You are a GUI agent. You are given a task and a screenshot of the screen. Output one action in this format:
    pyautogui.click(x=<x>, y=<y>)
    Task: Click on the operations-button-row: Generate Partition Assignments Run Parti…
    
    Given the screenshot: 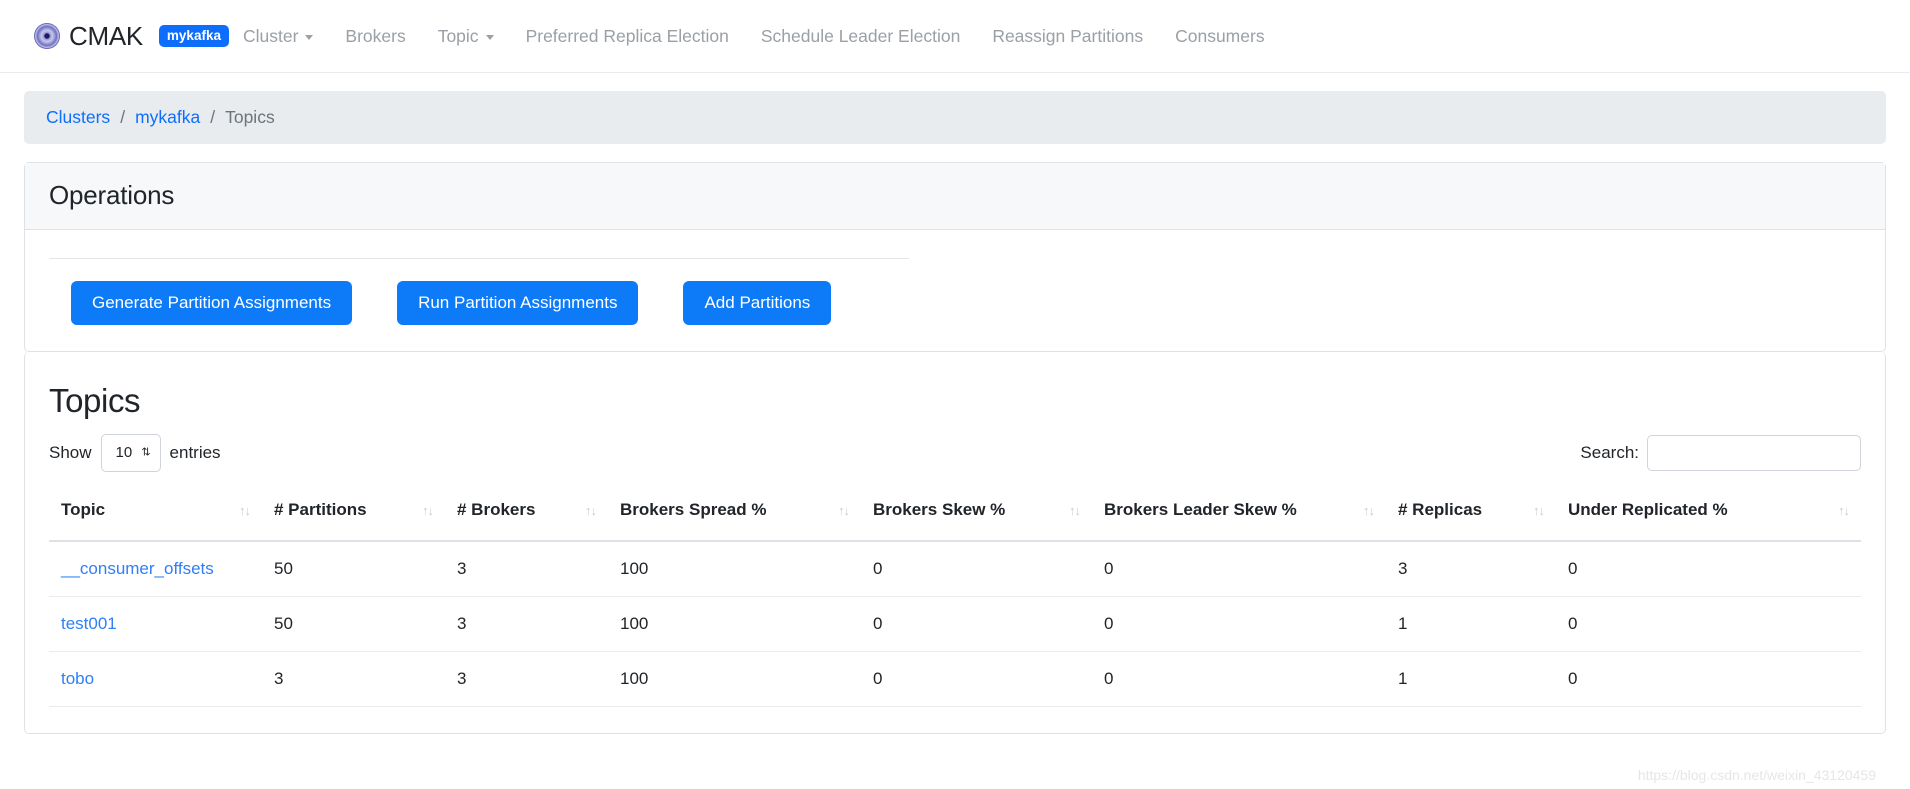 What is the action you would take?
    pyautogui.click(x=955, y=303)
    